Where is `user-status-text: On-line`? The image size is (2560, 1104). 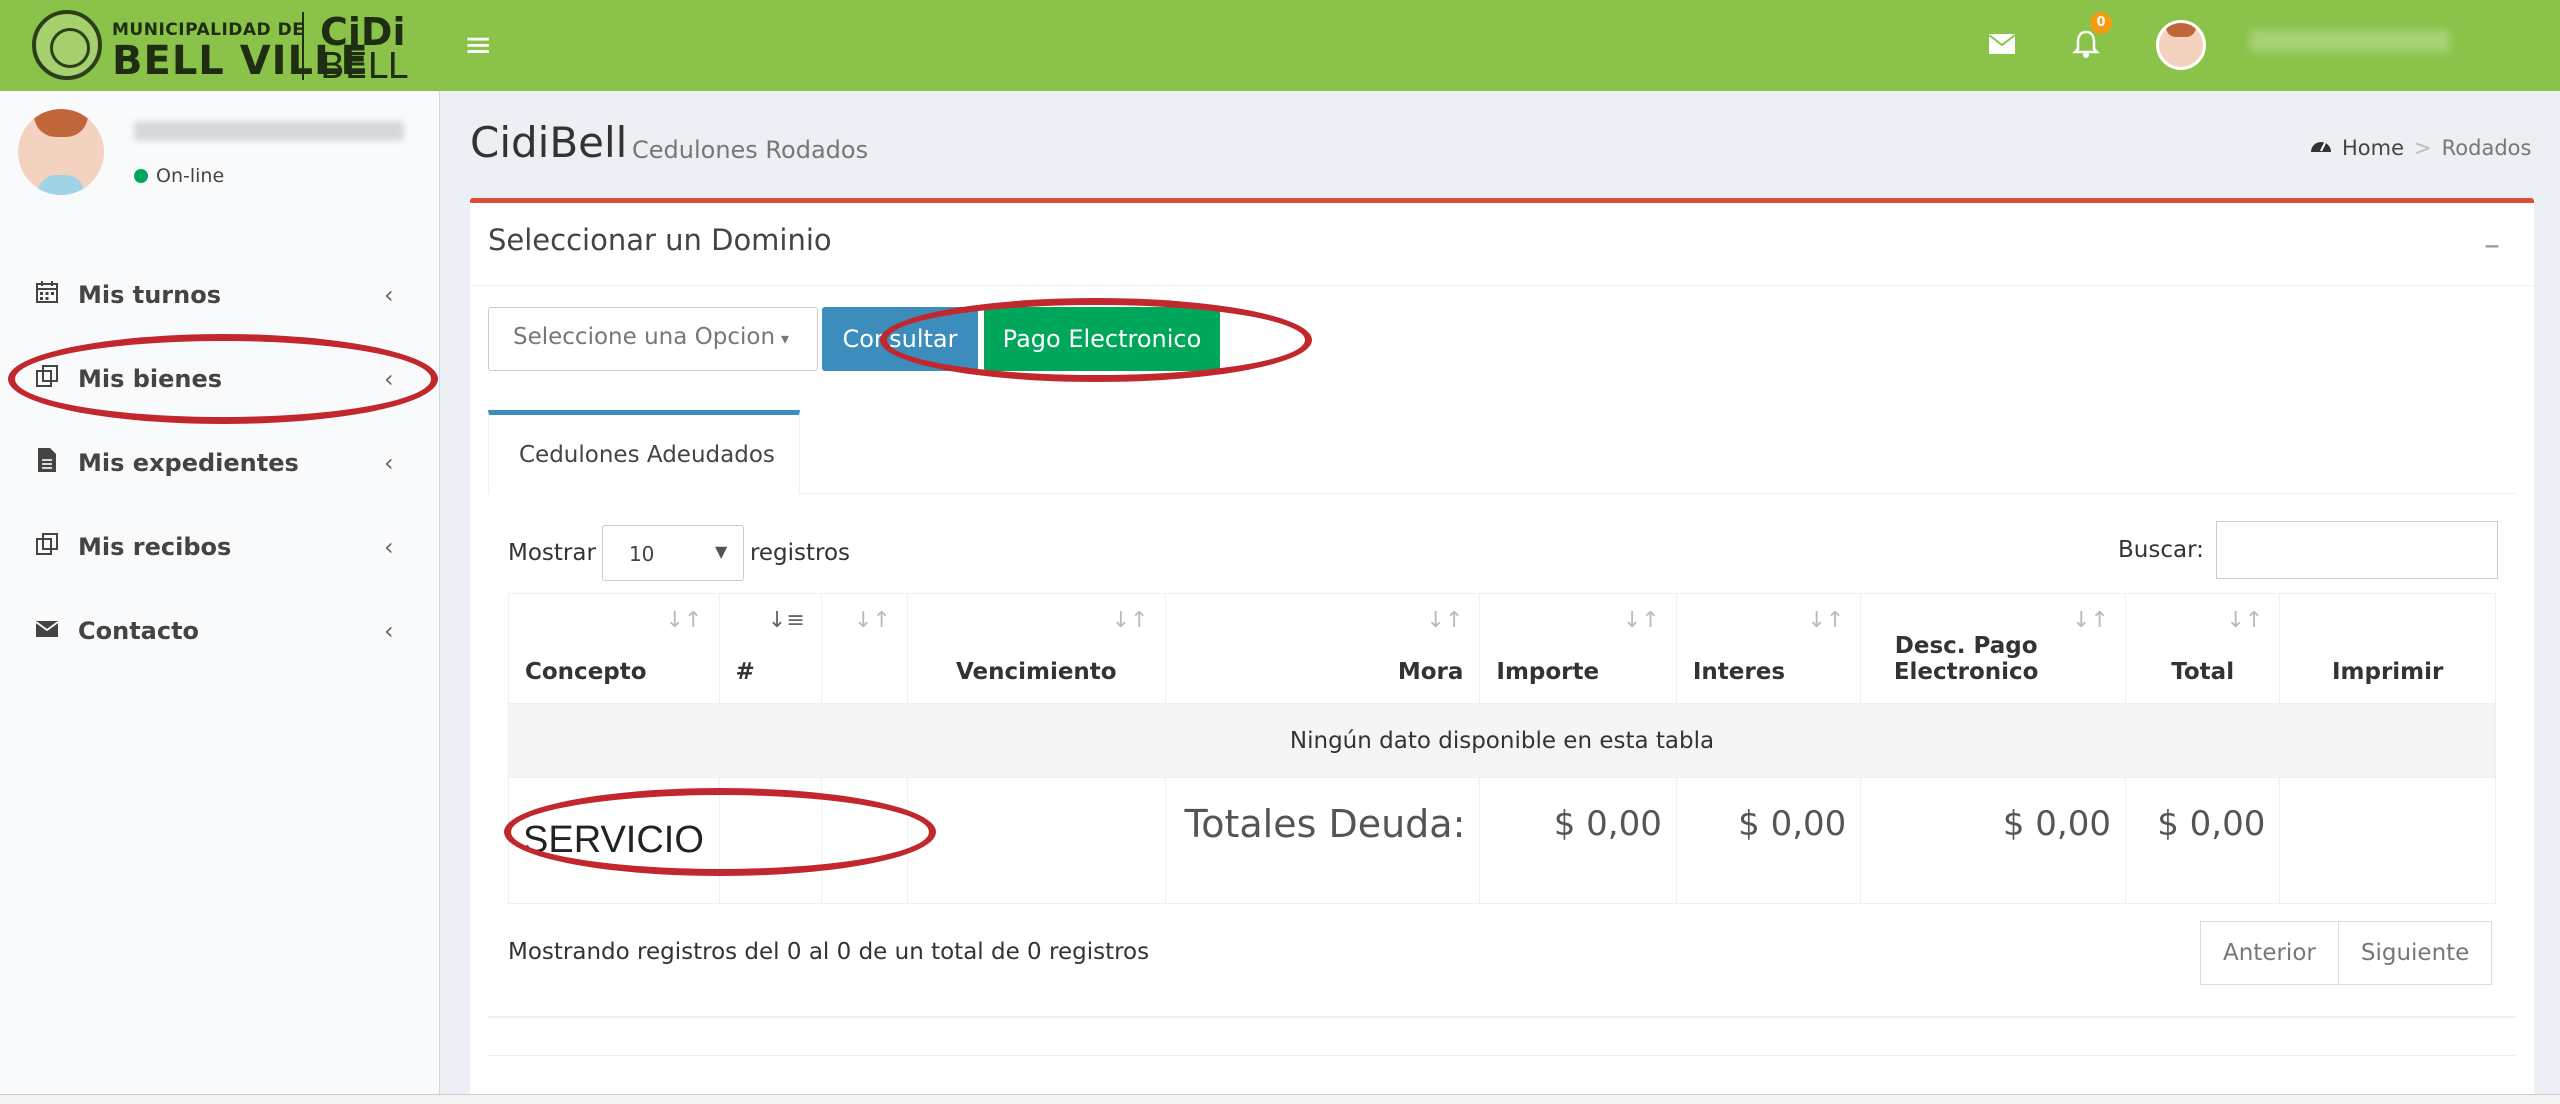 user-status-text: On-line is located at coordinates (190, 176).